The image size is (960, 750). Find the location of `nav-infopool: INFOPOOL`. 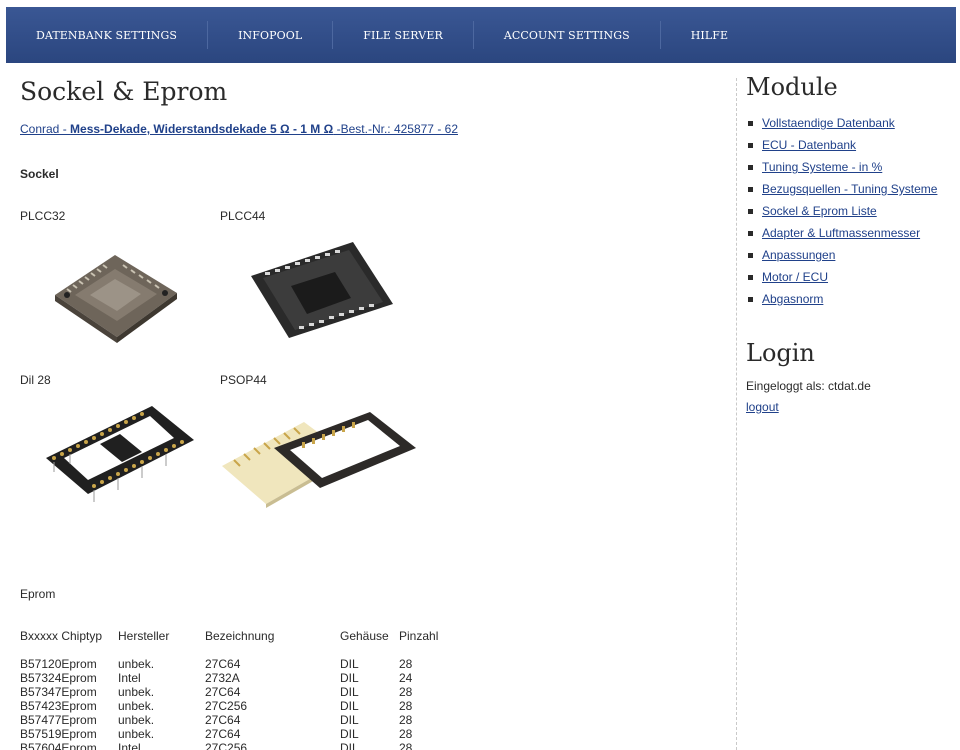

nav-infopool: INFOPOOL is located at coordinates (271, 35).